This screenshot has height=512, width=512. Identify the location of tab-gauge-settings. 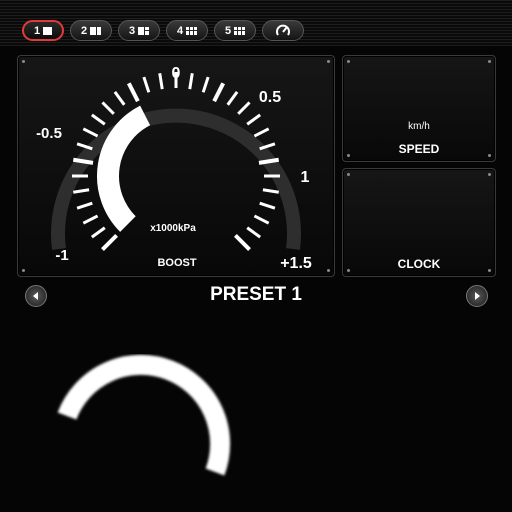
(283, 30).